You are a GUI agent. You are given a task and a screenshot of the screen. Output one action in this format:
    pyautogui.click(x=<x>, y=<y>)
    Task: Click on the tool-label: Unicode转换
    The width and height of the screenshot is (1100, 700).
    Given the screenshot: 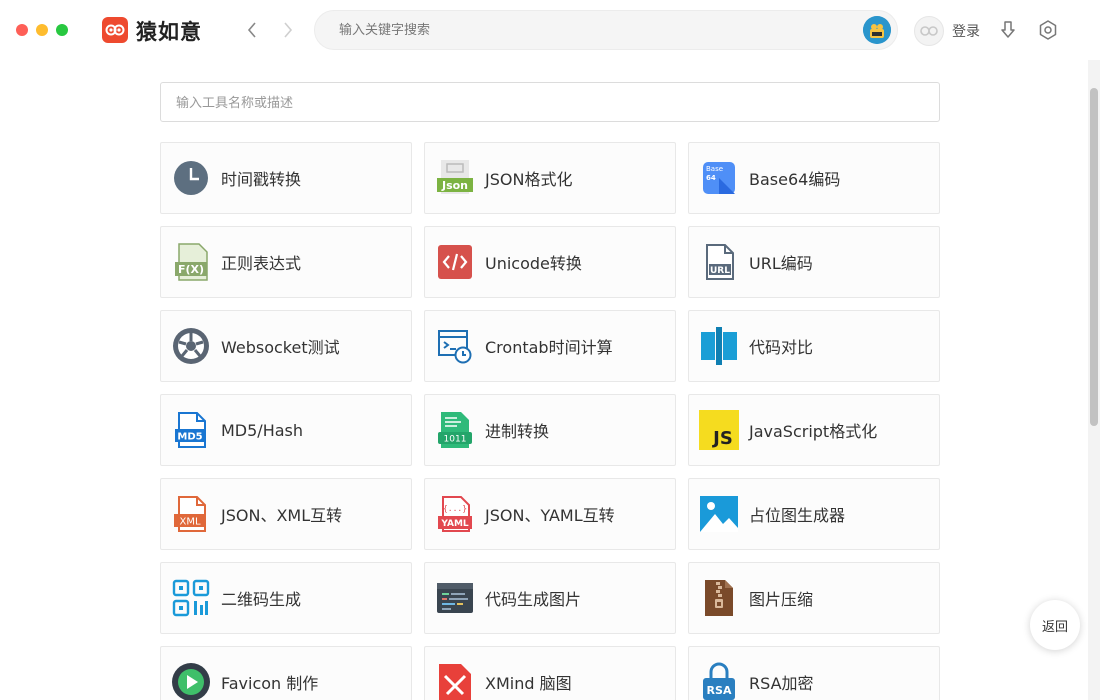 What is the action you would take?
    pyautogui.click(x=533, y=263)
    